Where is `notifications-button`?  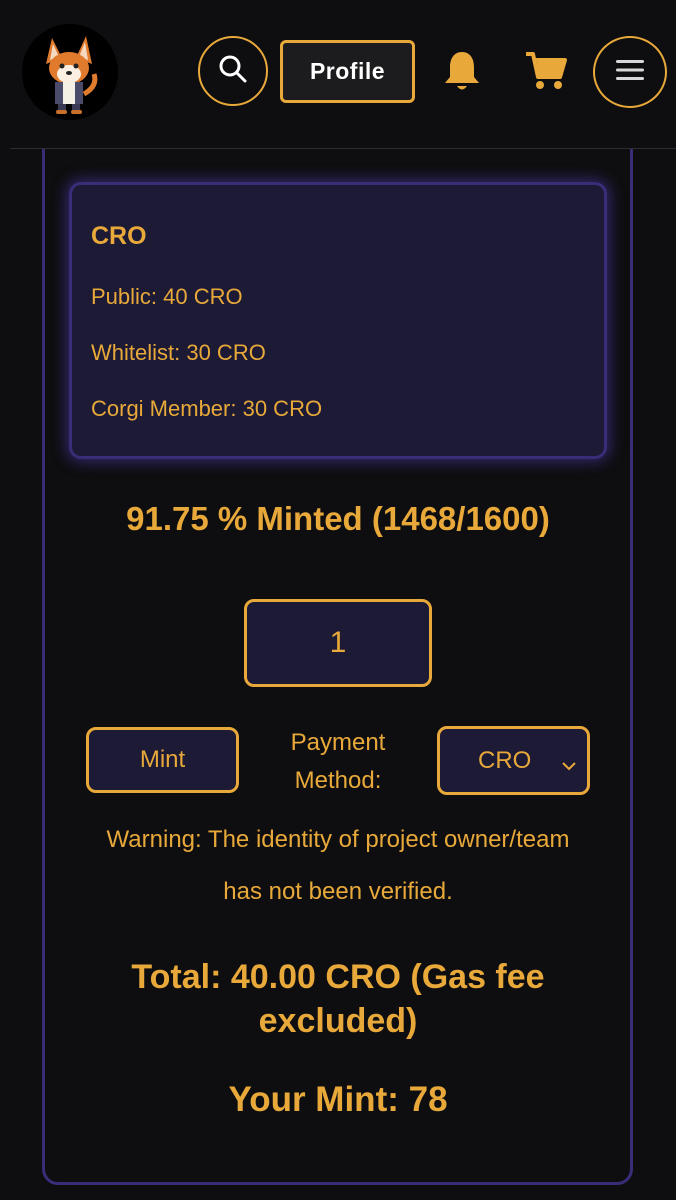
notifications-button is located at coordinates (462, 73).